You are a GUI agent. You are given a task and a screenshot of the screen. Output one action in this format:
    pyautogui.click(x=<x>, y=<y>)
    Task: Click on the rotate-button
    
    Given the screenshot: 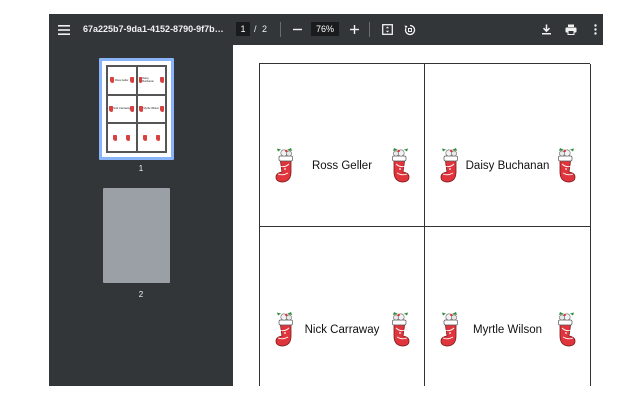 What is the action you would take?
    pyautogui.click(x=410, y=29)
    